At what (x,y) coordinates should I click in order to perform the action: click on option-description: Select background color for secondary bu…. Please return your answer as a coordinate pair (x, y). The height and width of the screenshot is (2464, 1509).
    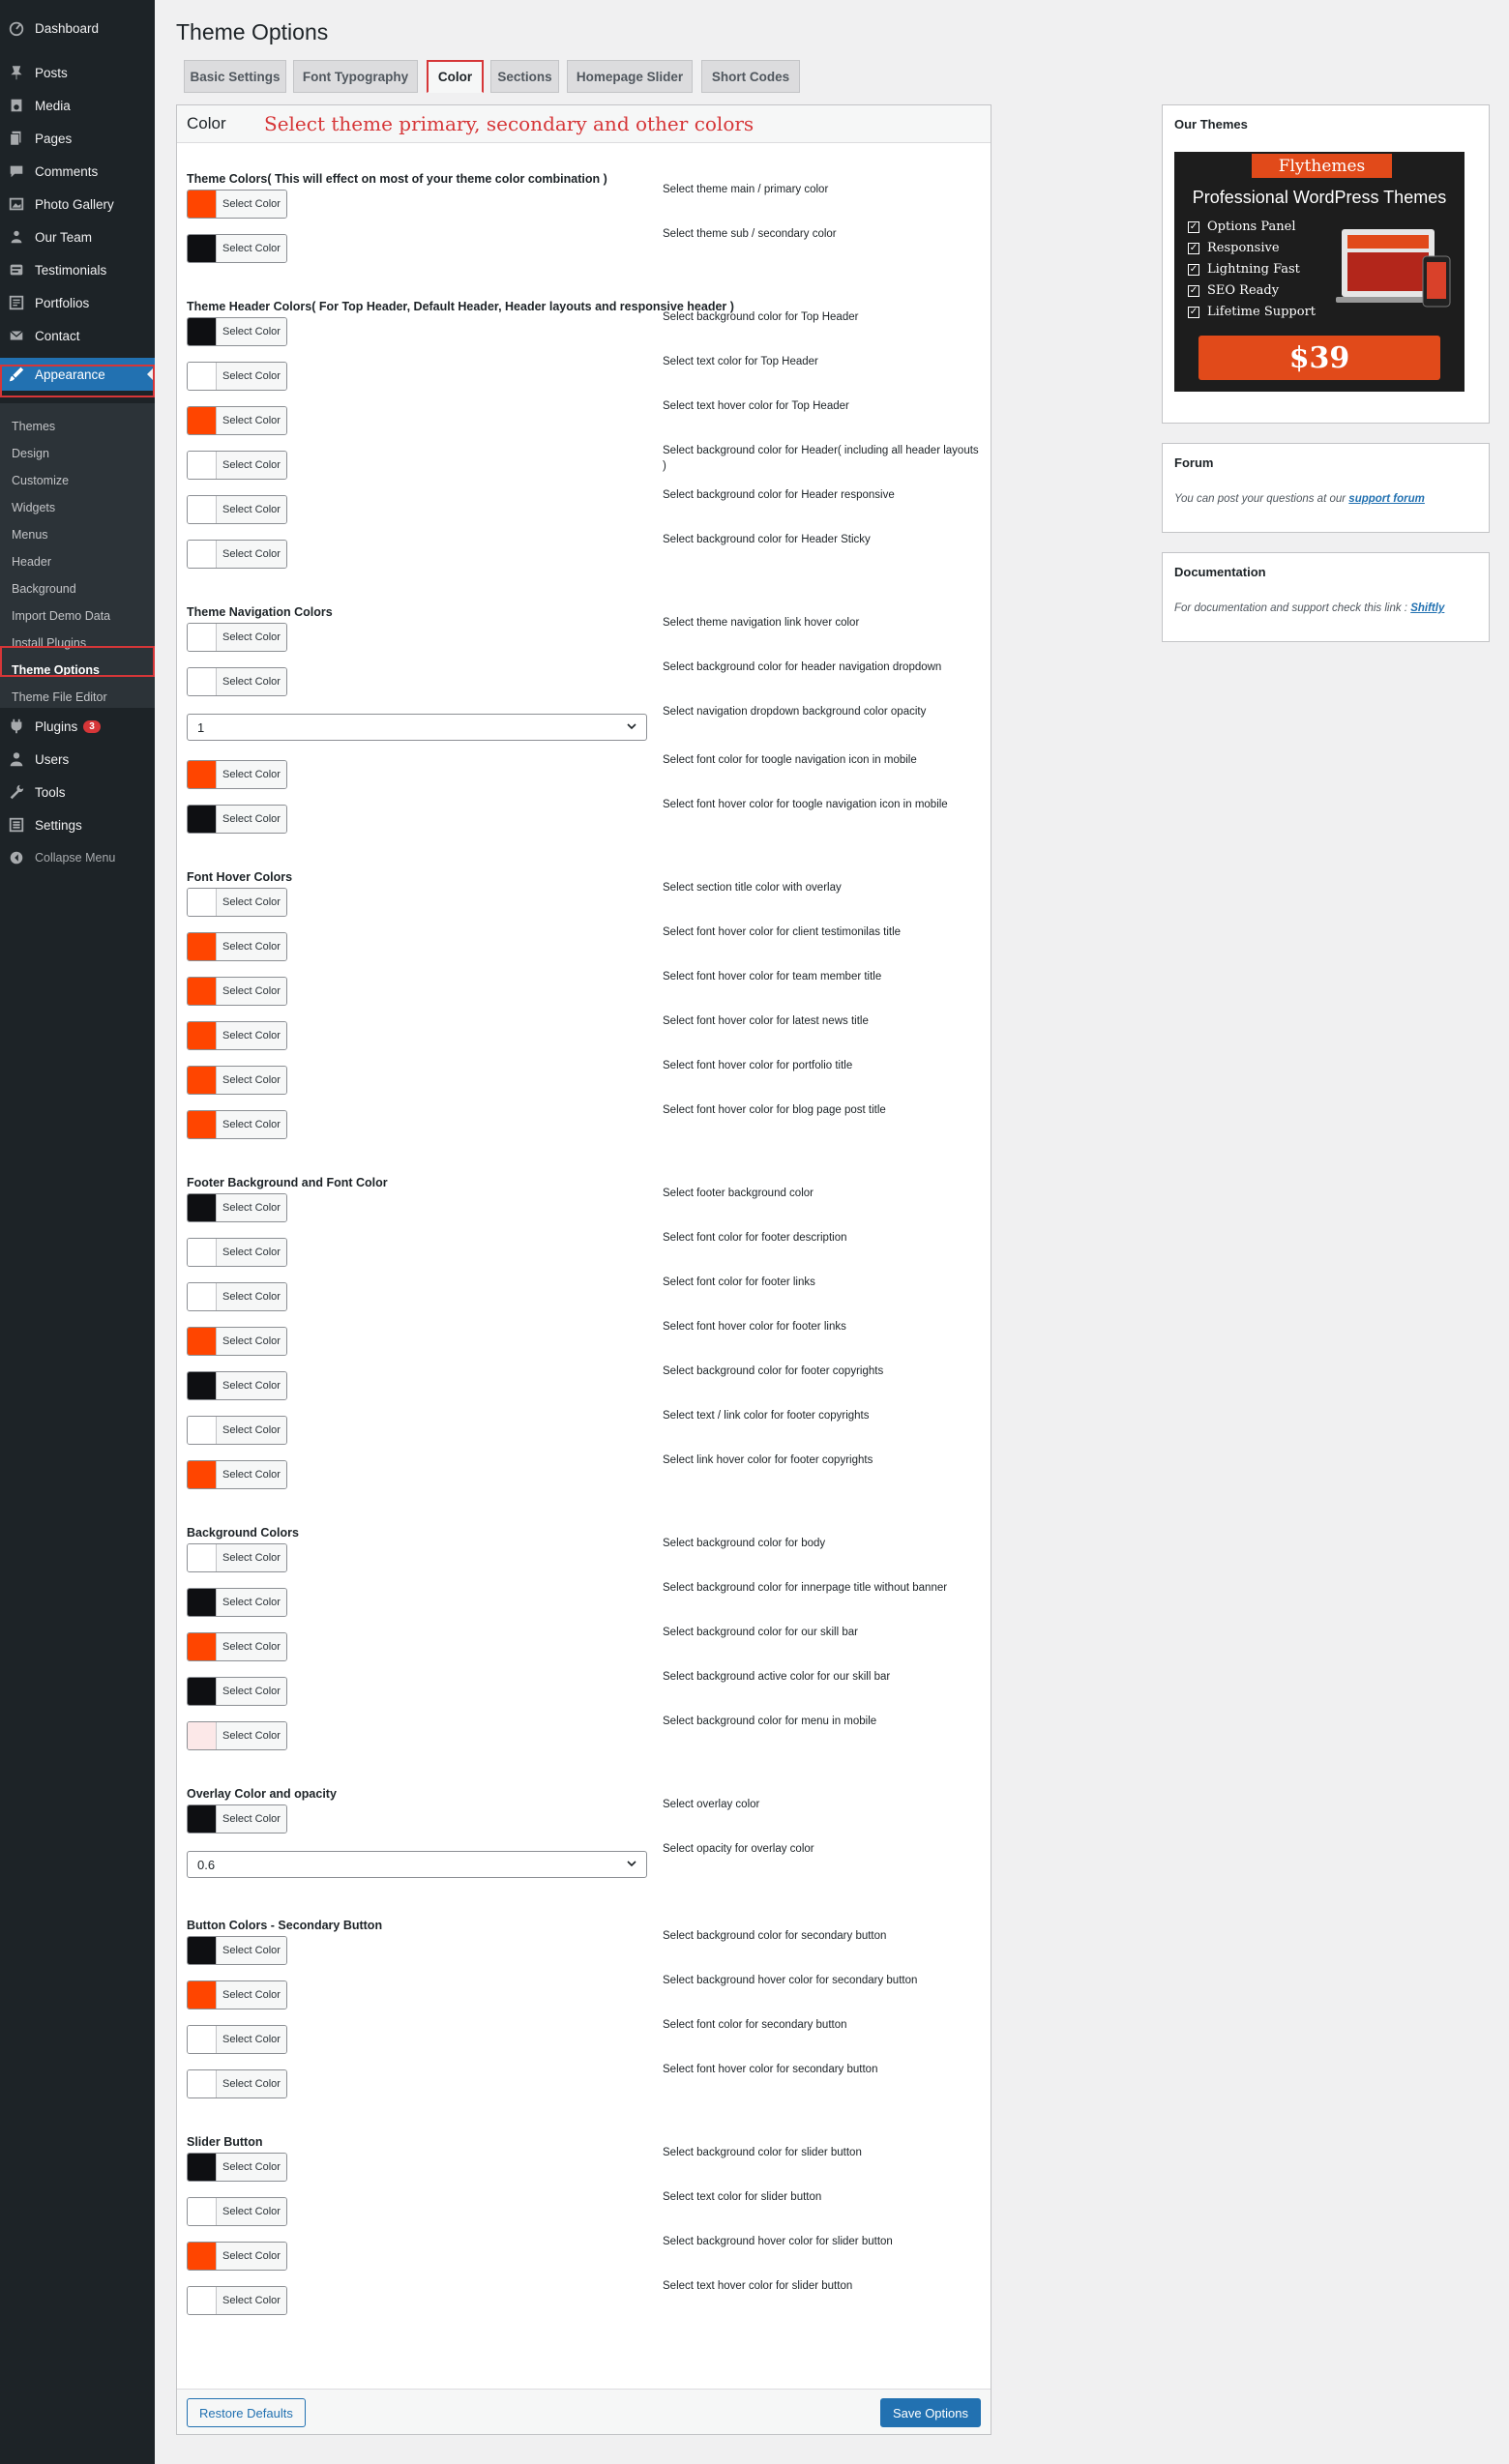
    Looking at the image, I should click on (775, 1936).